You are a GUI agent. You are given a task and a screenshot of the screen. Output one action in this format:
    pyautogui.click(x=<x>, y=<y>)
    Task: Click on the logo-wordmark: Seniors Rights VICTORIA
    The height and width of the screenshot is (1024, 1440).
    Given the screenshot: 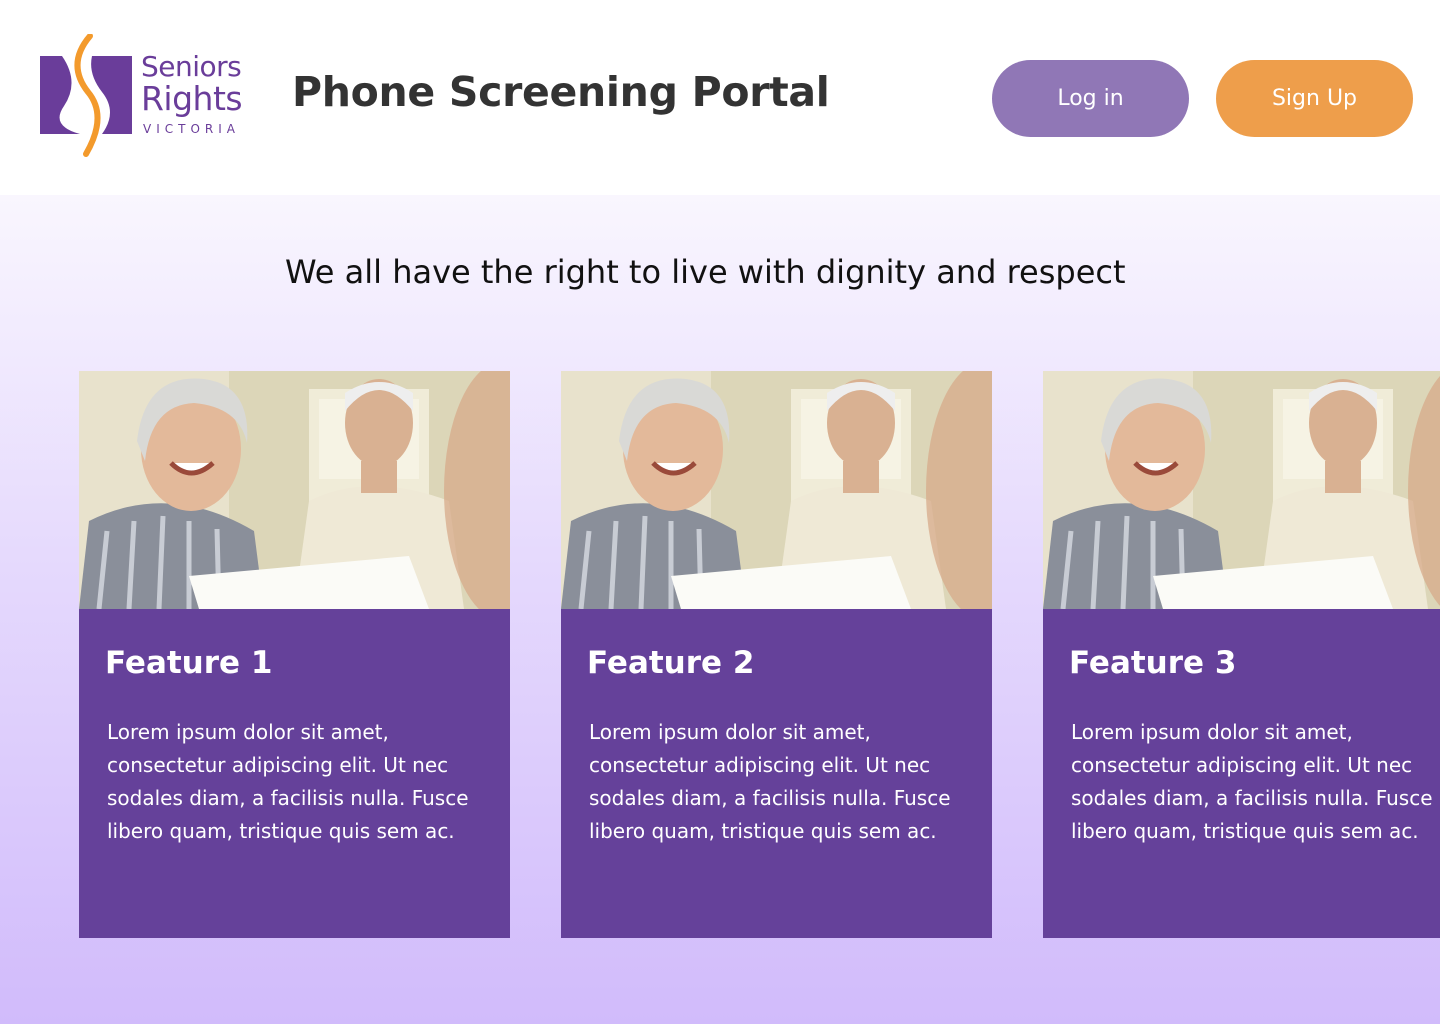 What is the action you would take?
    pyautogui.click(x=192, y=93)
    